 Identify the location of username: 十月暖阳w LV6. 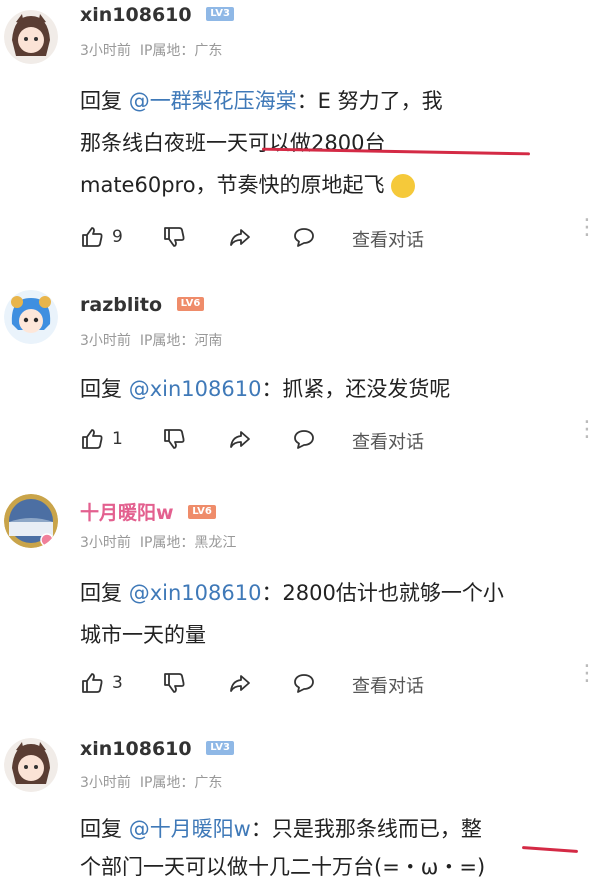
(148, 511).